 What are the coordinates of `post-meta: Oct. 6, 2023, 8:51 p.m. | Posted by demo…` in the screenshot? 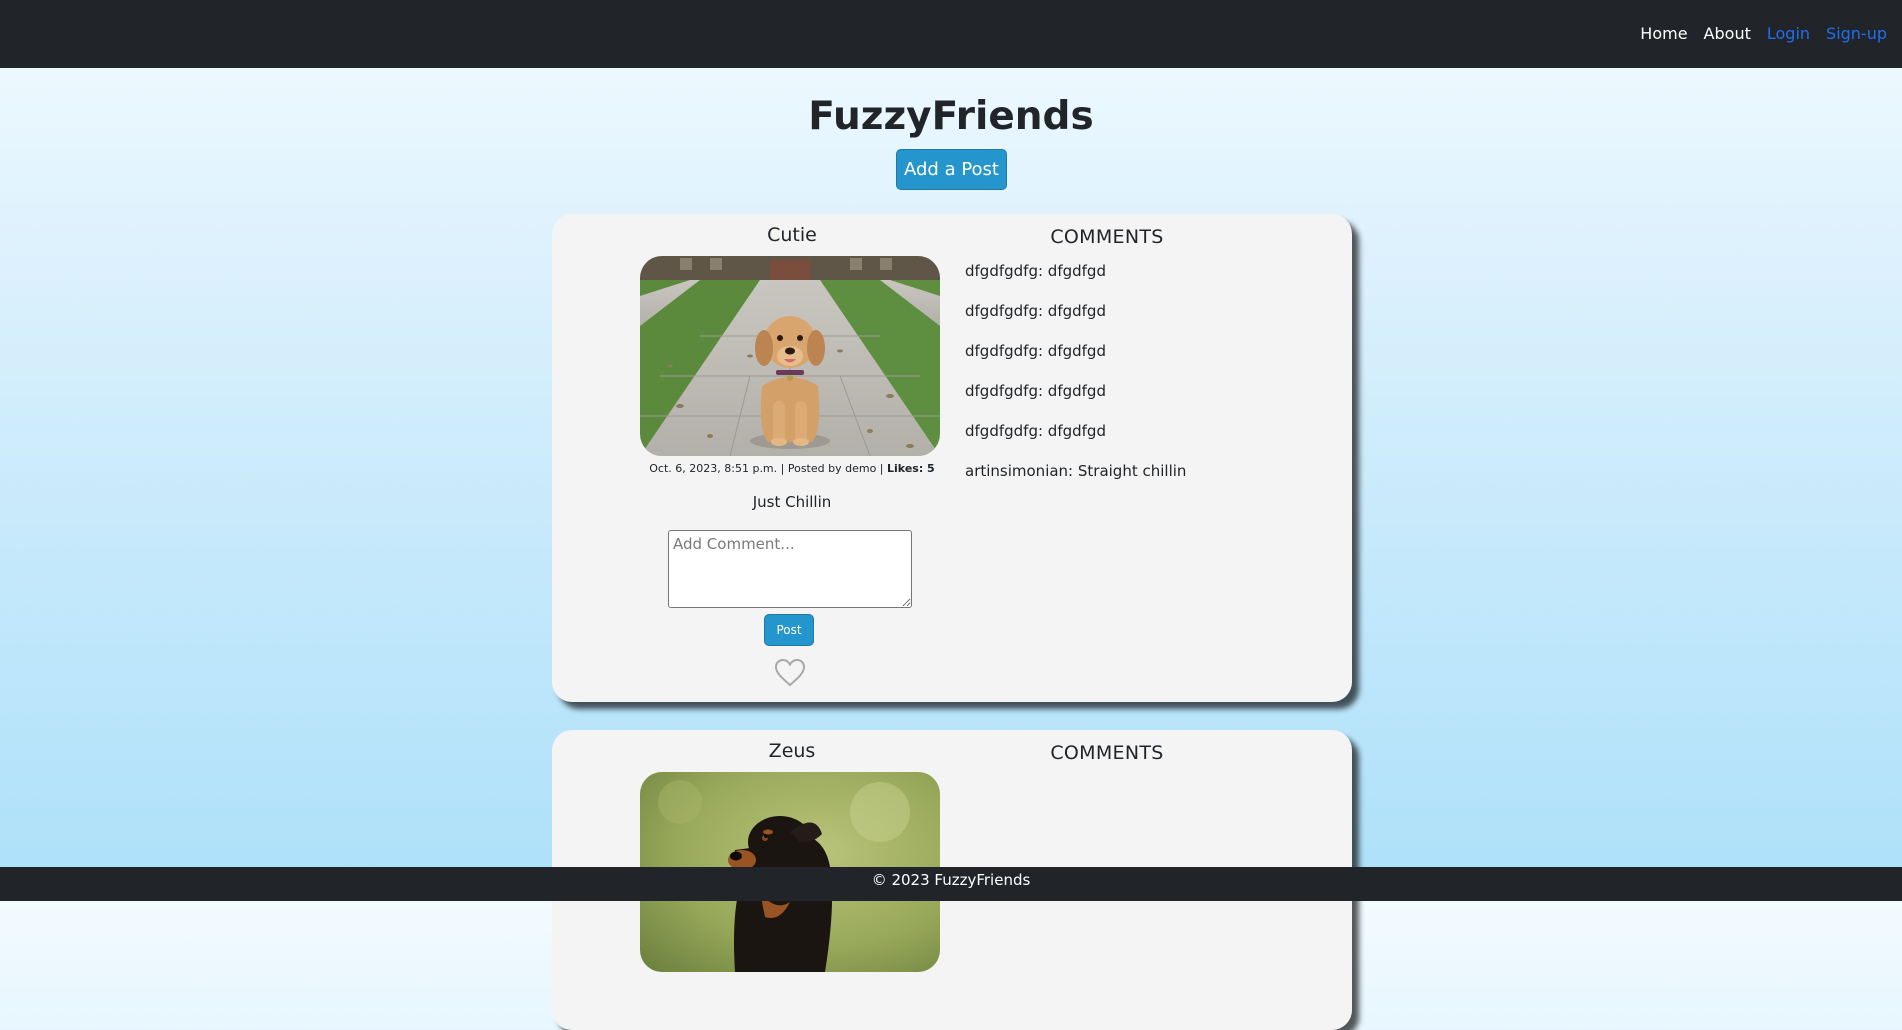 It's located at (792, 468).